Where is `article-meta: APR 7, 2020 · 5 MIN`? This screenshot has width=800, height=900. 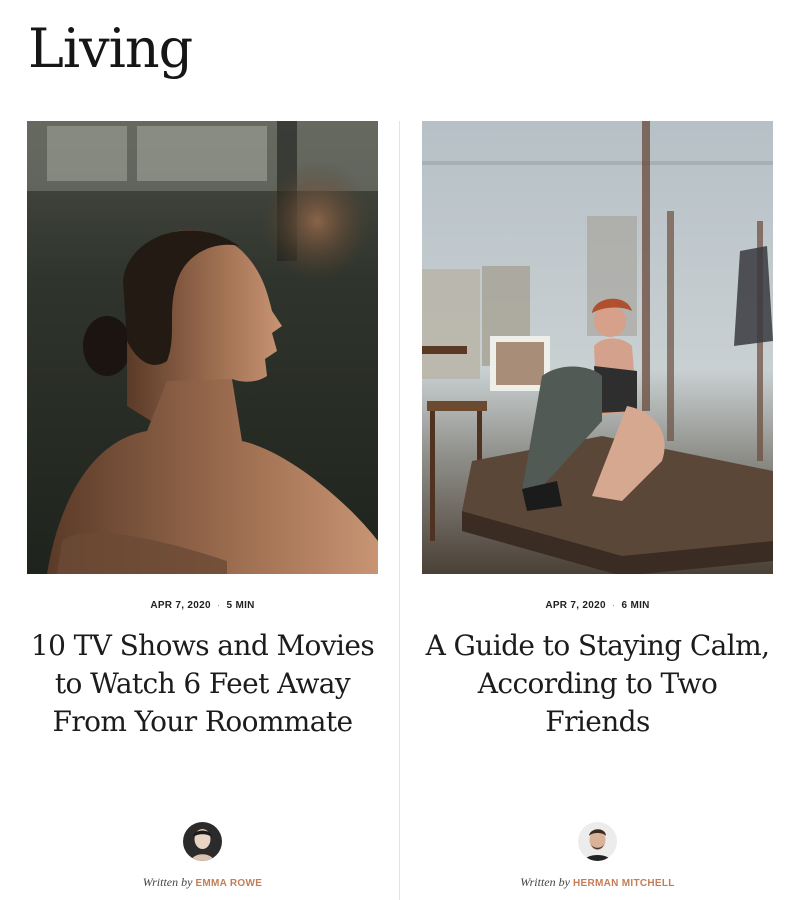
article-meta: APR 7, 2020 · 5 MIN is located at coordinates (202, 606).